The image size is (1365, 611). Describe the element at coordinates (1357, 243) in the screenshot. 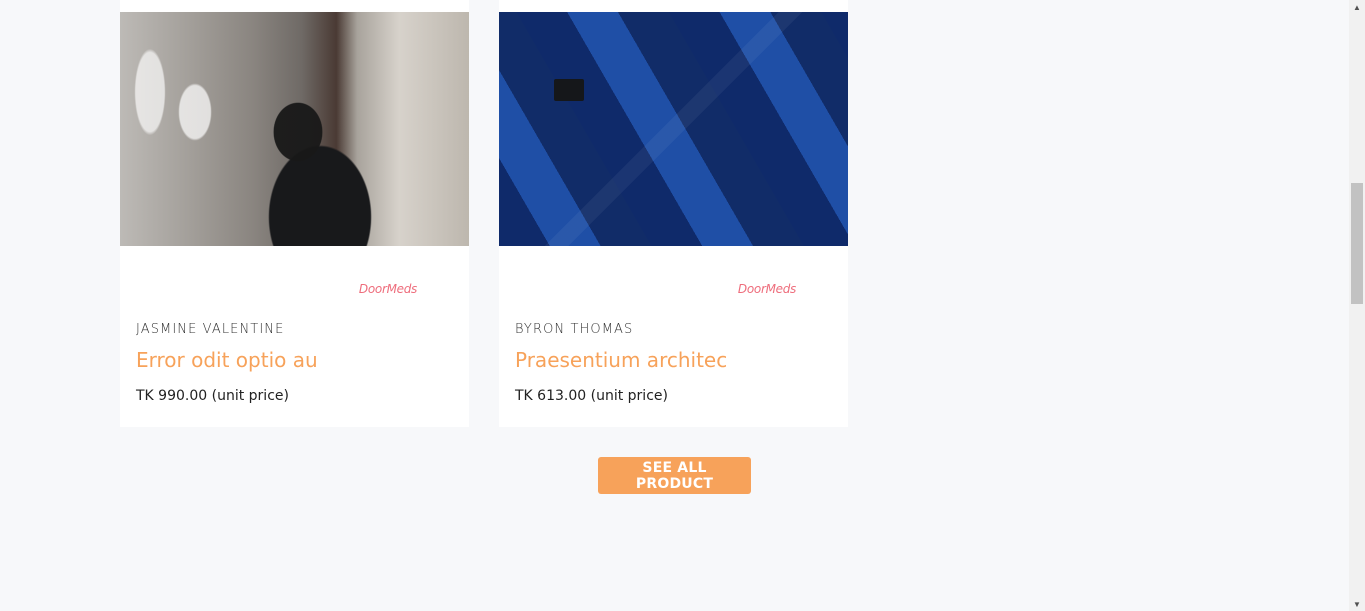

I see `scrollbar-thumb` at that location.